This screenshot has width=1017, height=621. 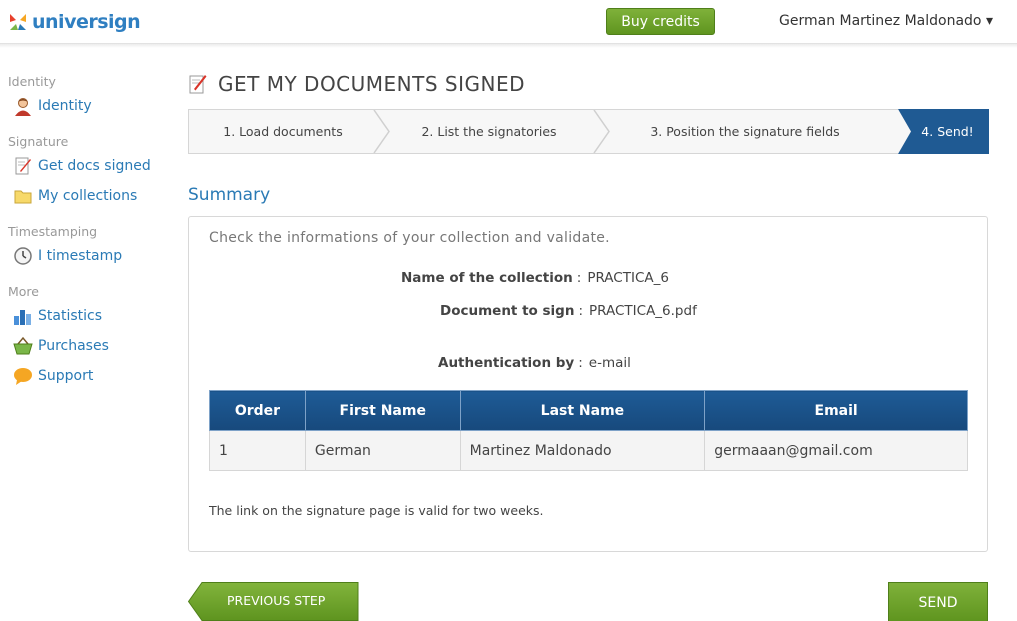 What do you see at coordinates (23, 196) in the screenshot?
I see `folder-icon` at bounding box center [23, 196].